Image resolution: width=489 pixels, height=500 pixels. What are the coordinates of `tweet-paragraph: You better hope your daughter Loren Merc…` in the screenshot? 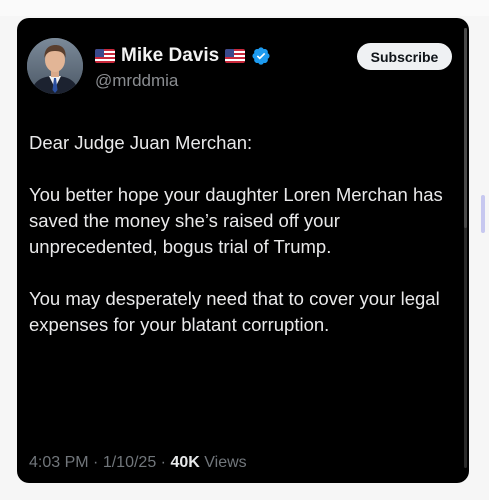 It's located at (236, 220).